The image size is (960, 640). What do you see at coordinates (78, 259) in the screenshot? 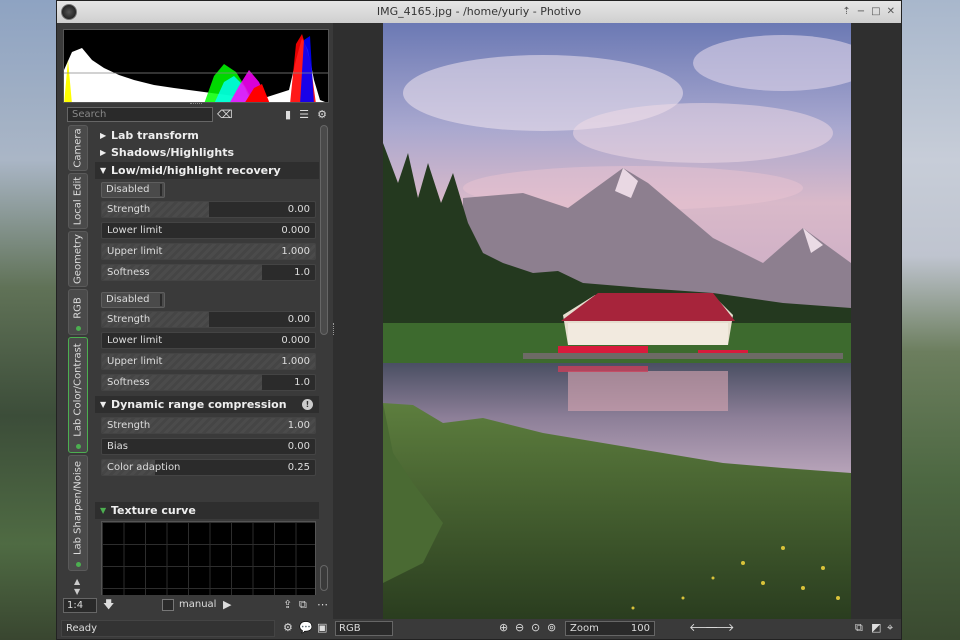
I see `tab-geometry: Geometry` at bounding box center [78, 259].